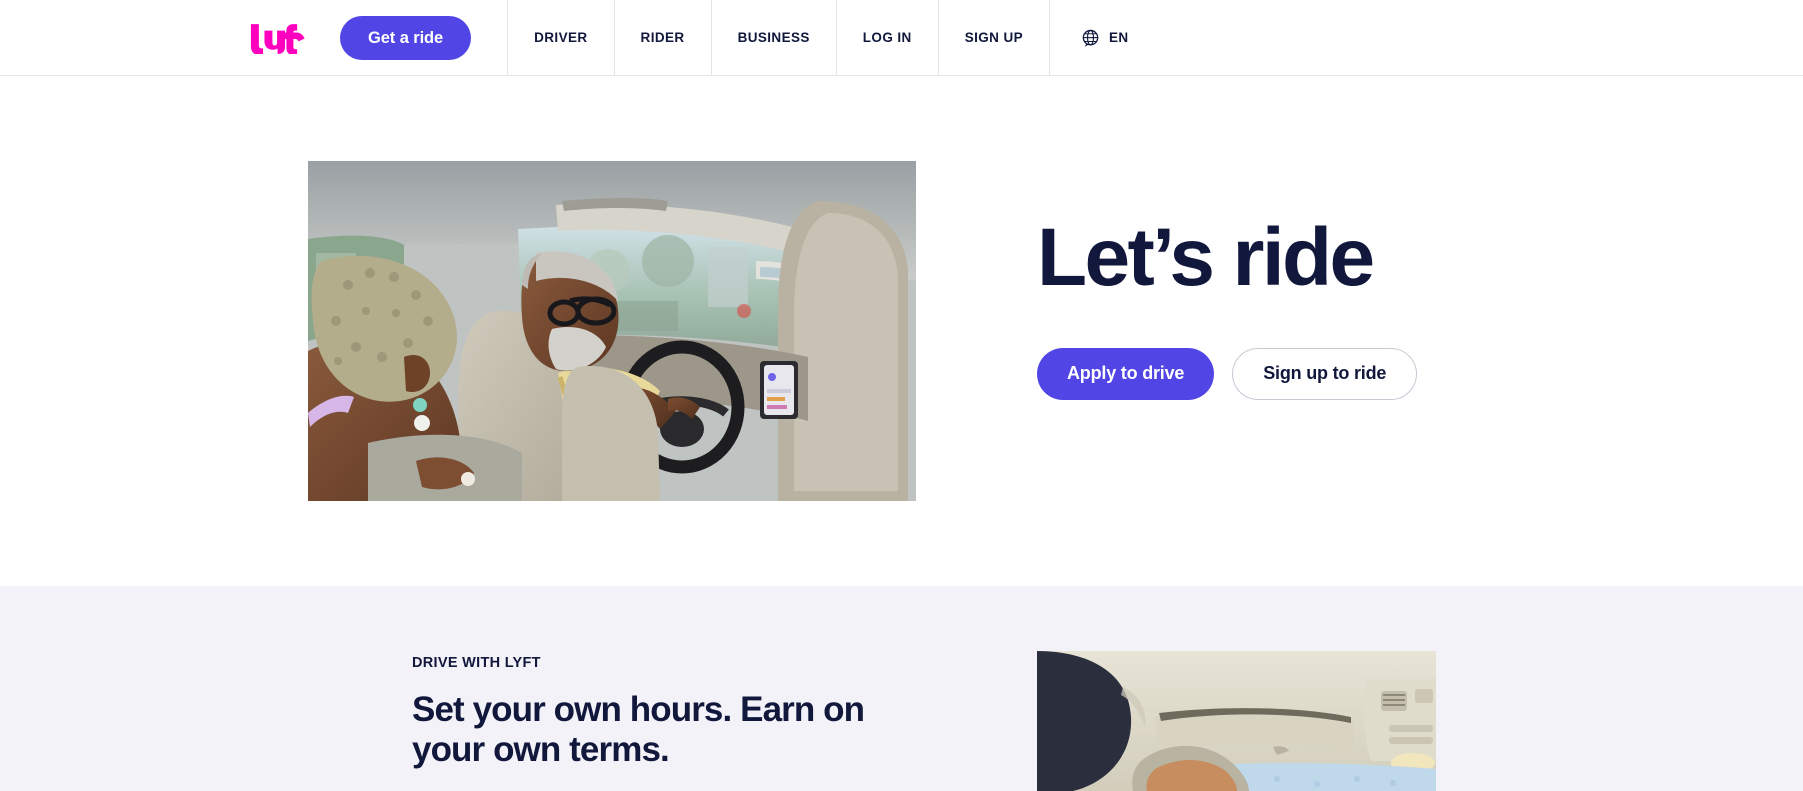 The image size is (1803, 791). What do you see at coordinates (662, 37) in the screenshot?
I see `nav-item-rider: RIDER` at bounding box center [662, 37].